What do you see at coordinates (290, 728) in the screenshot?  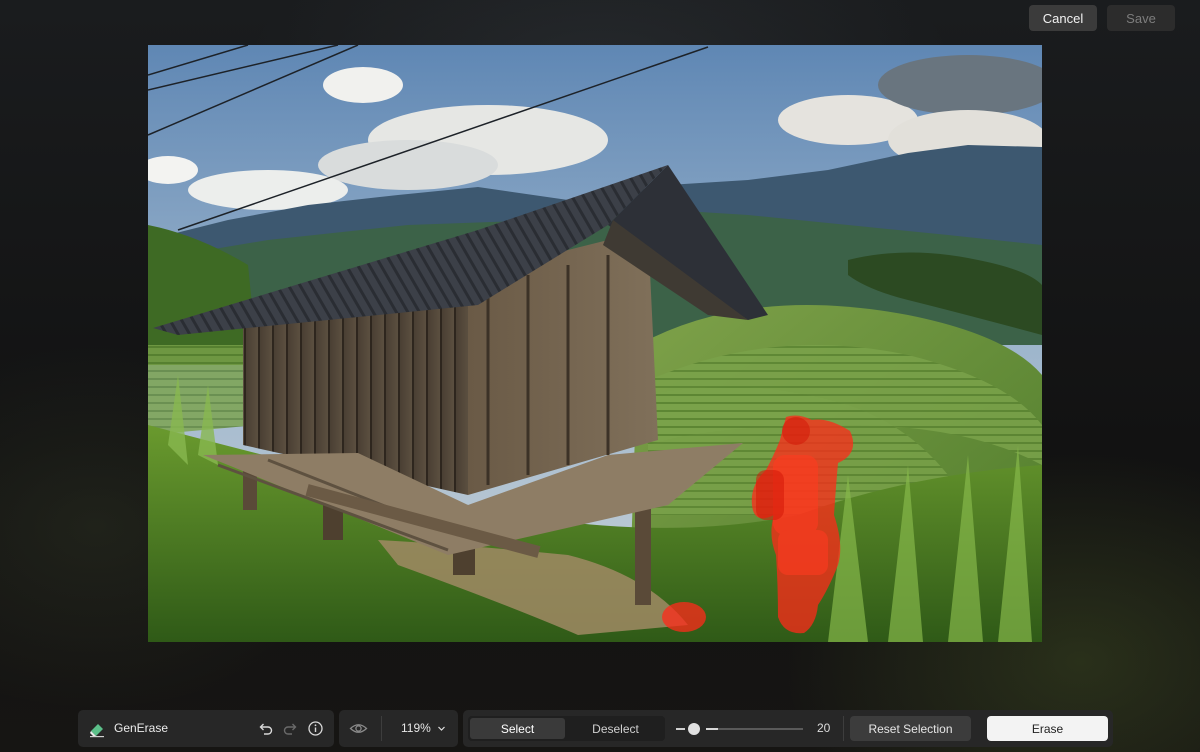 I see `redo-icon` at bounding box center [290, 728].